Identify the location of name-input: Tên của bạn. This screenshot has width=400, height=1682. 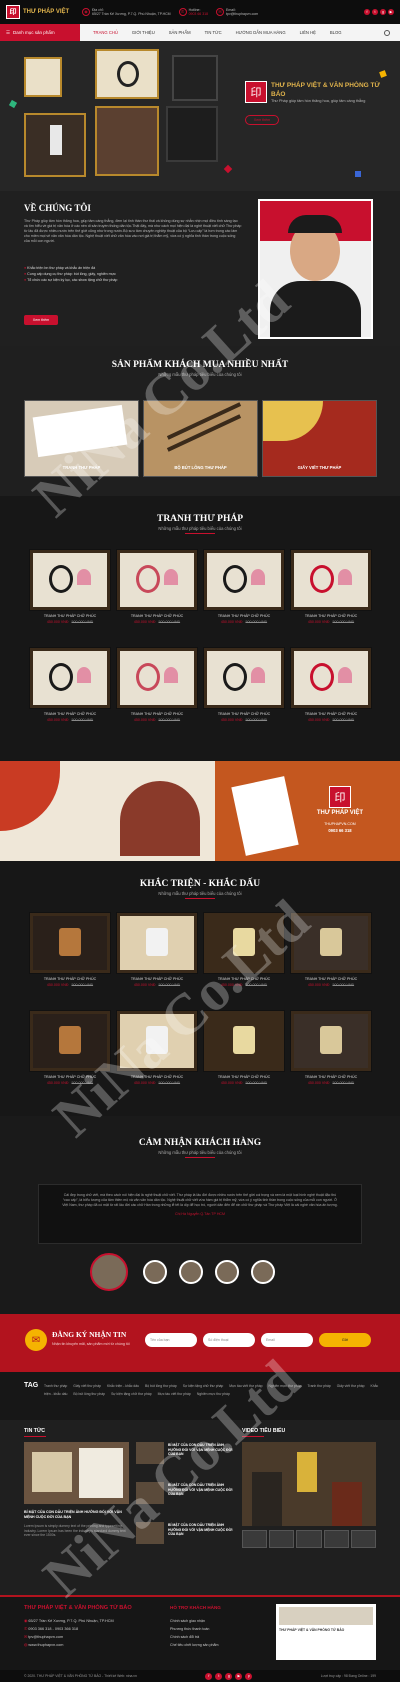
(171, 1340).